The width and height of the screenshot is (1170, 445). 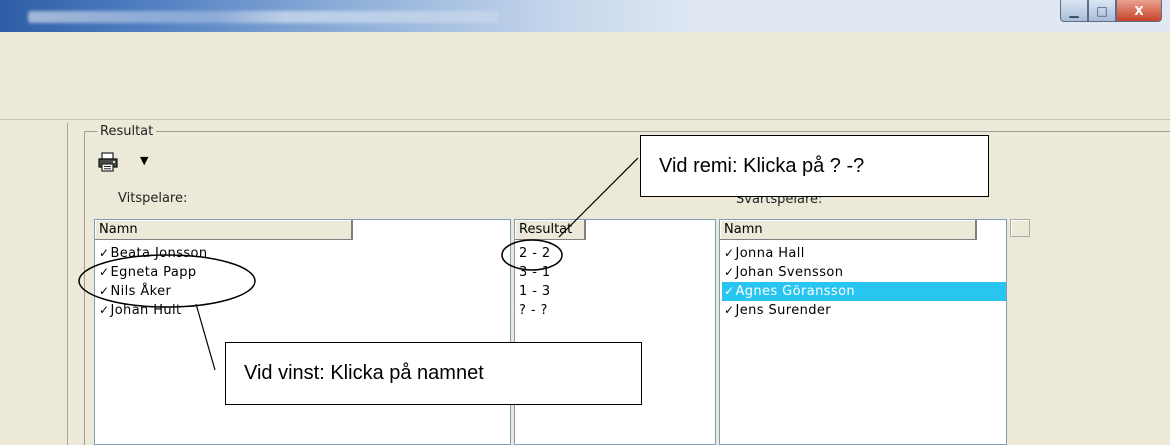 I want to click on white-name-column-header: Namn, so click(x=224, y=230).